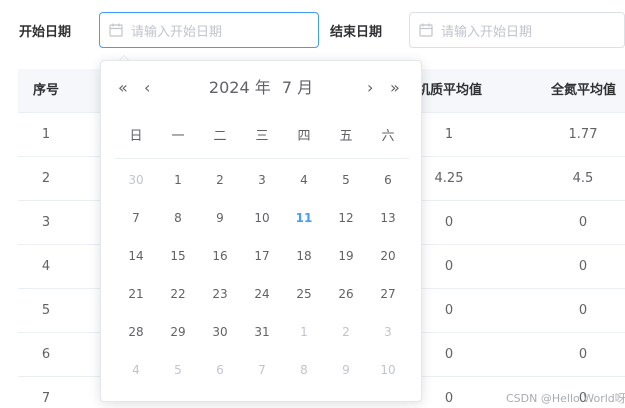 Image resolution: width=625 pixels, height=408 pixels. I want to click on cell-index: 5, so click(46, 310).